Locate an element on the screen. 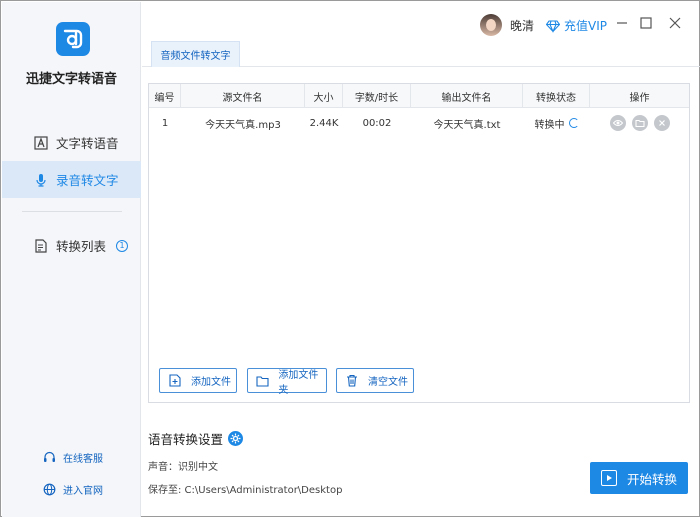 Image resolution: width=700 pixels, height=517 pixels. app-logo-icon is located at coordinates (73, 39).